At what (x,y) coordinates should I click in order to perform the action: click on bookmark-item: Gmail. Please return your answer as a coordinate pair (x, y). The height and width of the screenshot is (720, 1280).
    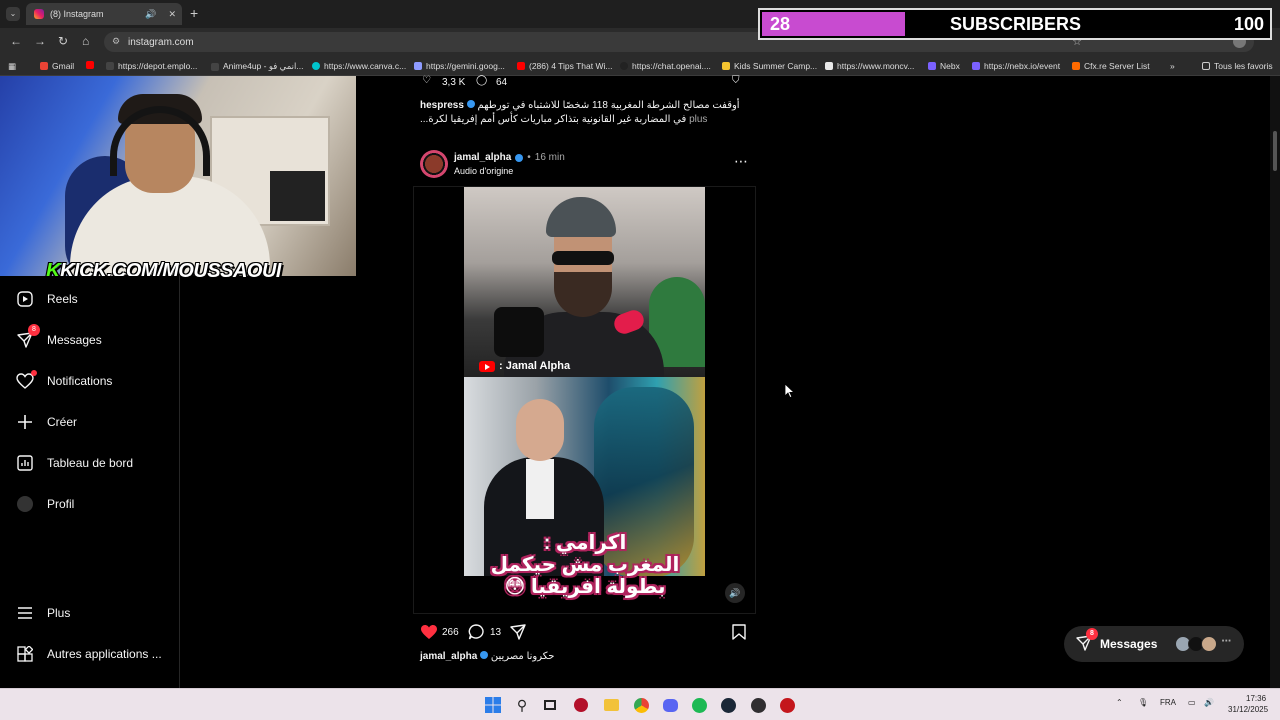
    Looking at the image, I should click on (57, 66).